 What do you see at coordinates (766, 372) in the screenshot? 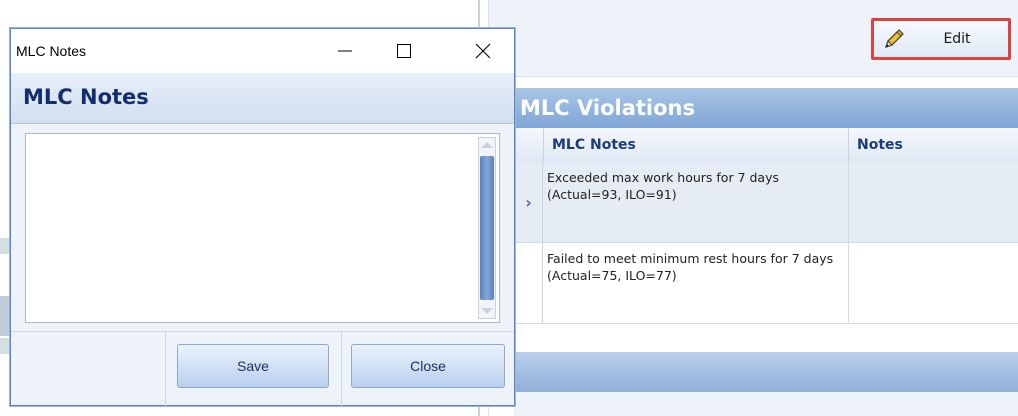
I see `lower-section-header` at bounding box center [766, 372].